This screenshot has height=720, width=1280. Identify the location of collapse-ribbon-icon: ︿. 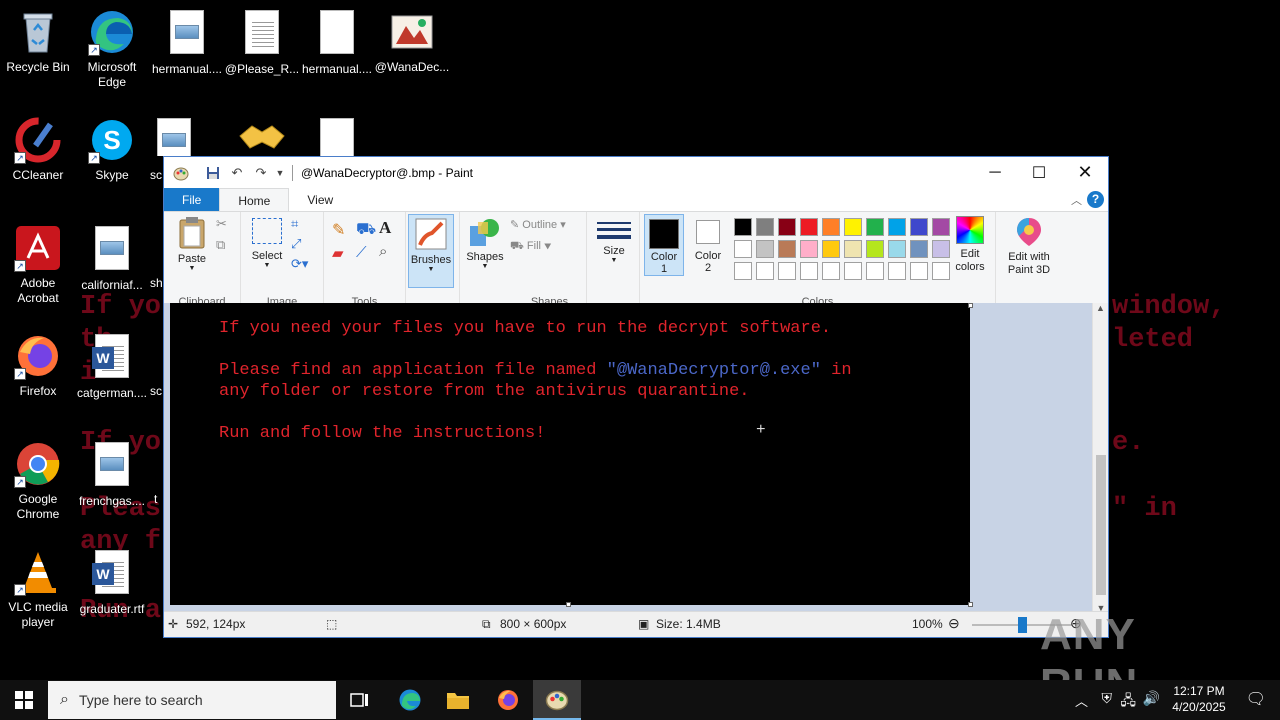
(1076, 200).